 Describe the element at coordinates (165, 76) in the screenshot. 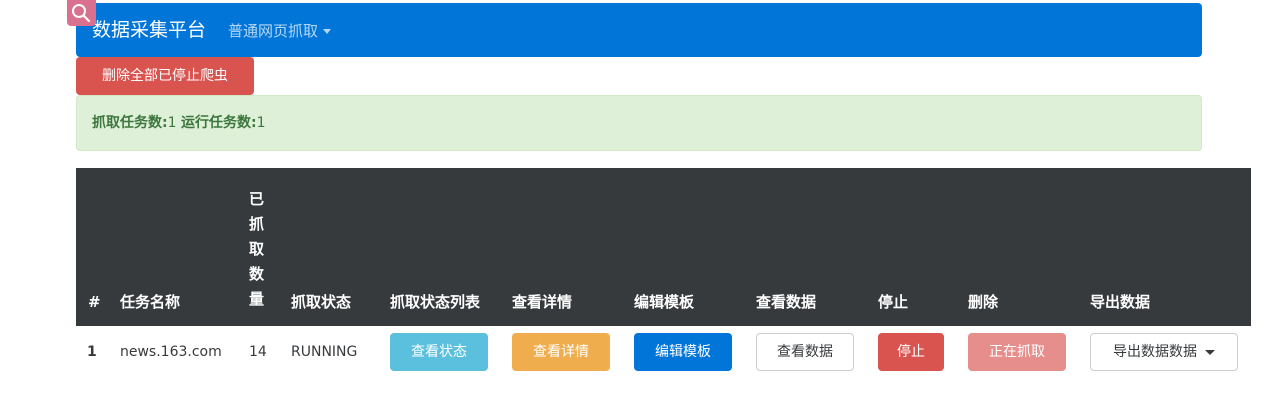

I see `delete-all-stopped-button: 删除全部已停止爬虫` at that location.